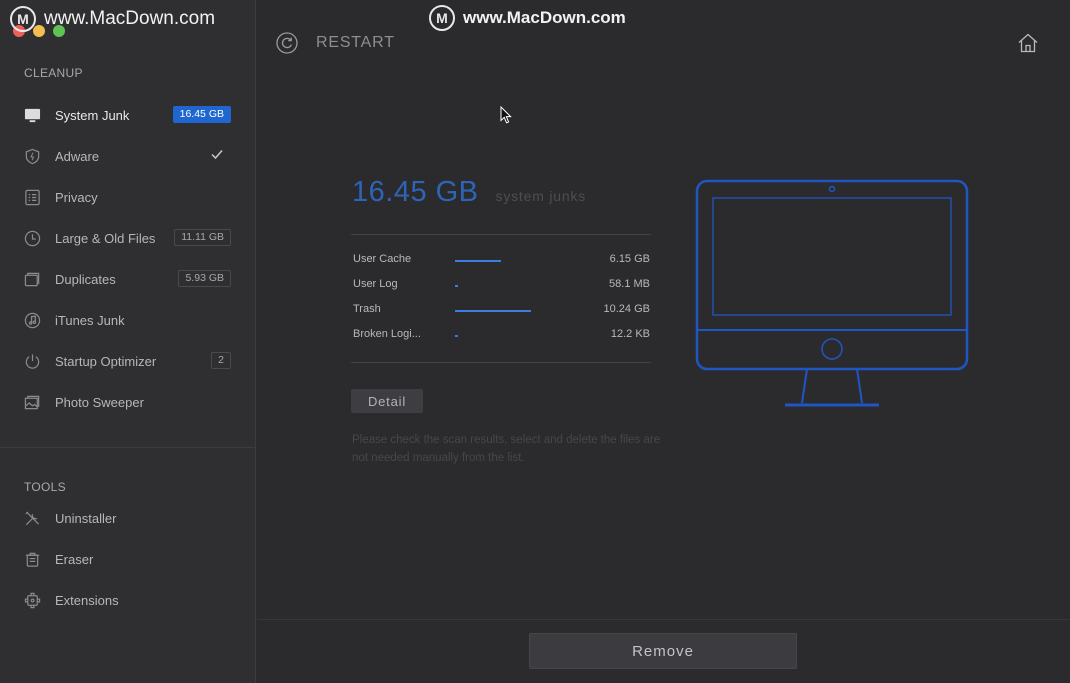 This screenshot has height=683, width=1070. What do you see at coordinates (32, 197) in the screenshot?
I see `list-icon` at bounding box center [32, 197].